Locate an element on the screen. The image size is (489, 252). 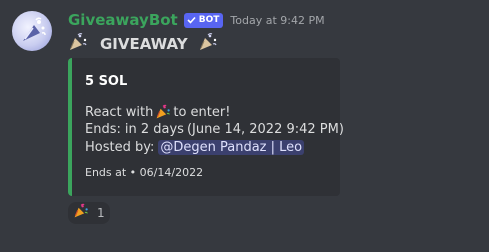
react-instruction: React with to enter! is located at coordinates (157, 112).